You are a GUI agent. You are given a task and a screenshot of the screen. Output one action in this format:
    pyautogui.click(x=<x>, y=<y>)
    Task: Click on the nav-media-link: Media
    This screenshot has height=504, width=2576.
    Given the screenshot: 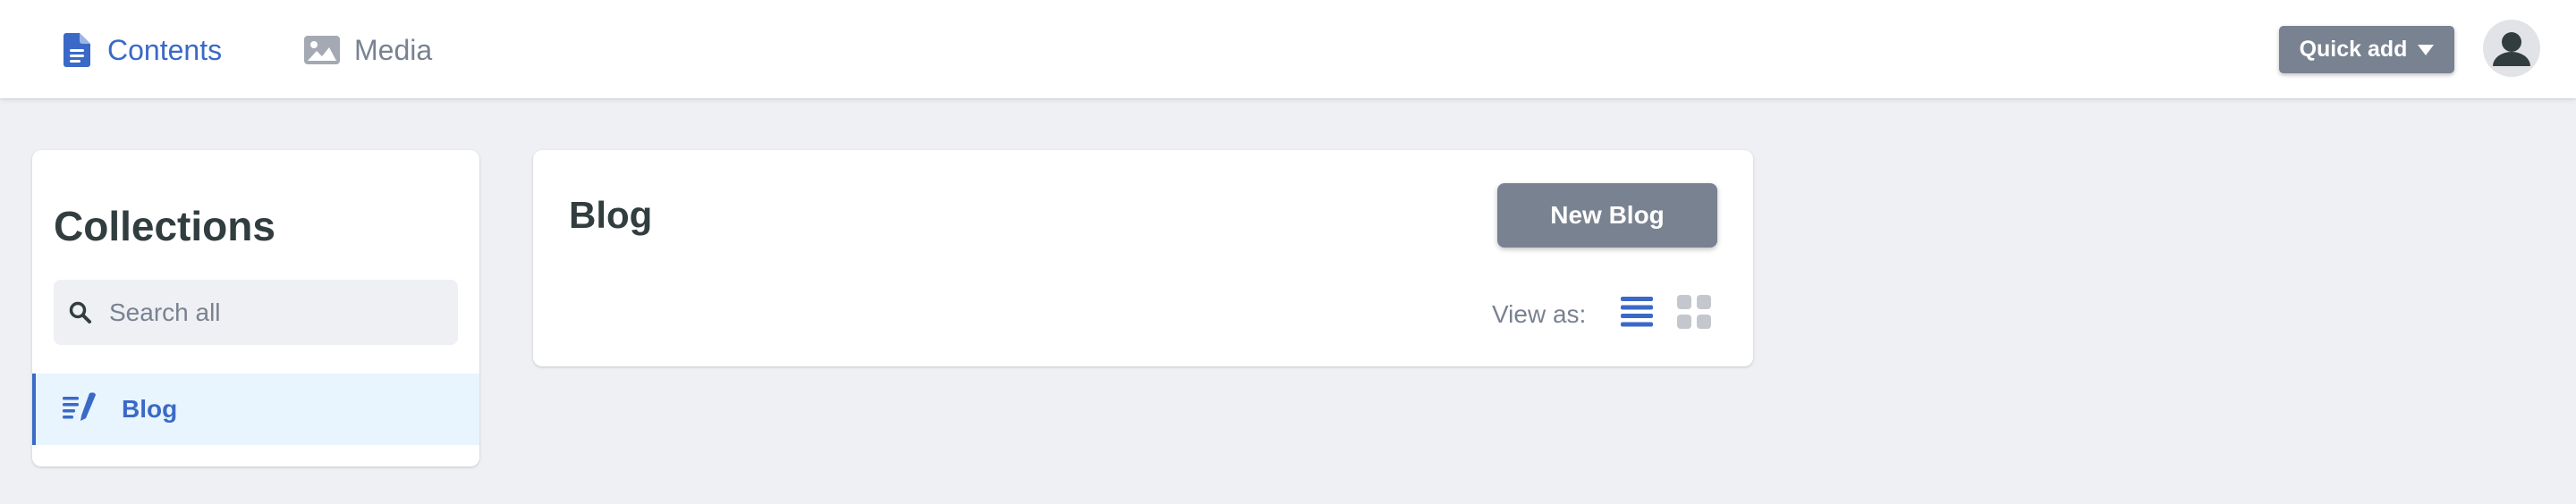 What is the action you would take?
    pyautogui.click(x=367, y=50)
    